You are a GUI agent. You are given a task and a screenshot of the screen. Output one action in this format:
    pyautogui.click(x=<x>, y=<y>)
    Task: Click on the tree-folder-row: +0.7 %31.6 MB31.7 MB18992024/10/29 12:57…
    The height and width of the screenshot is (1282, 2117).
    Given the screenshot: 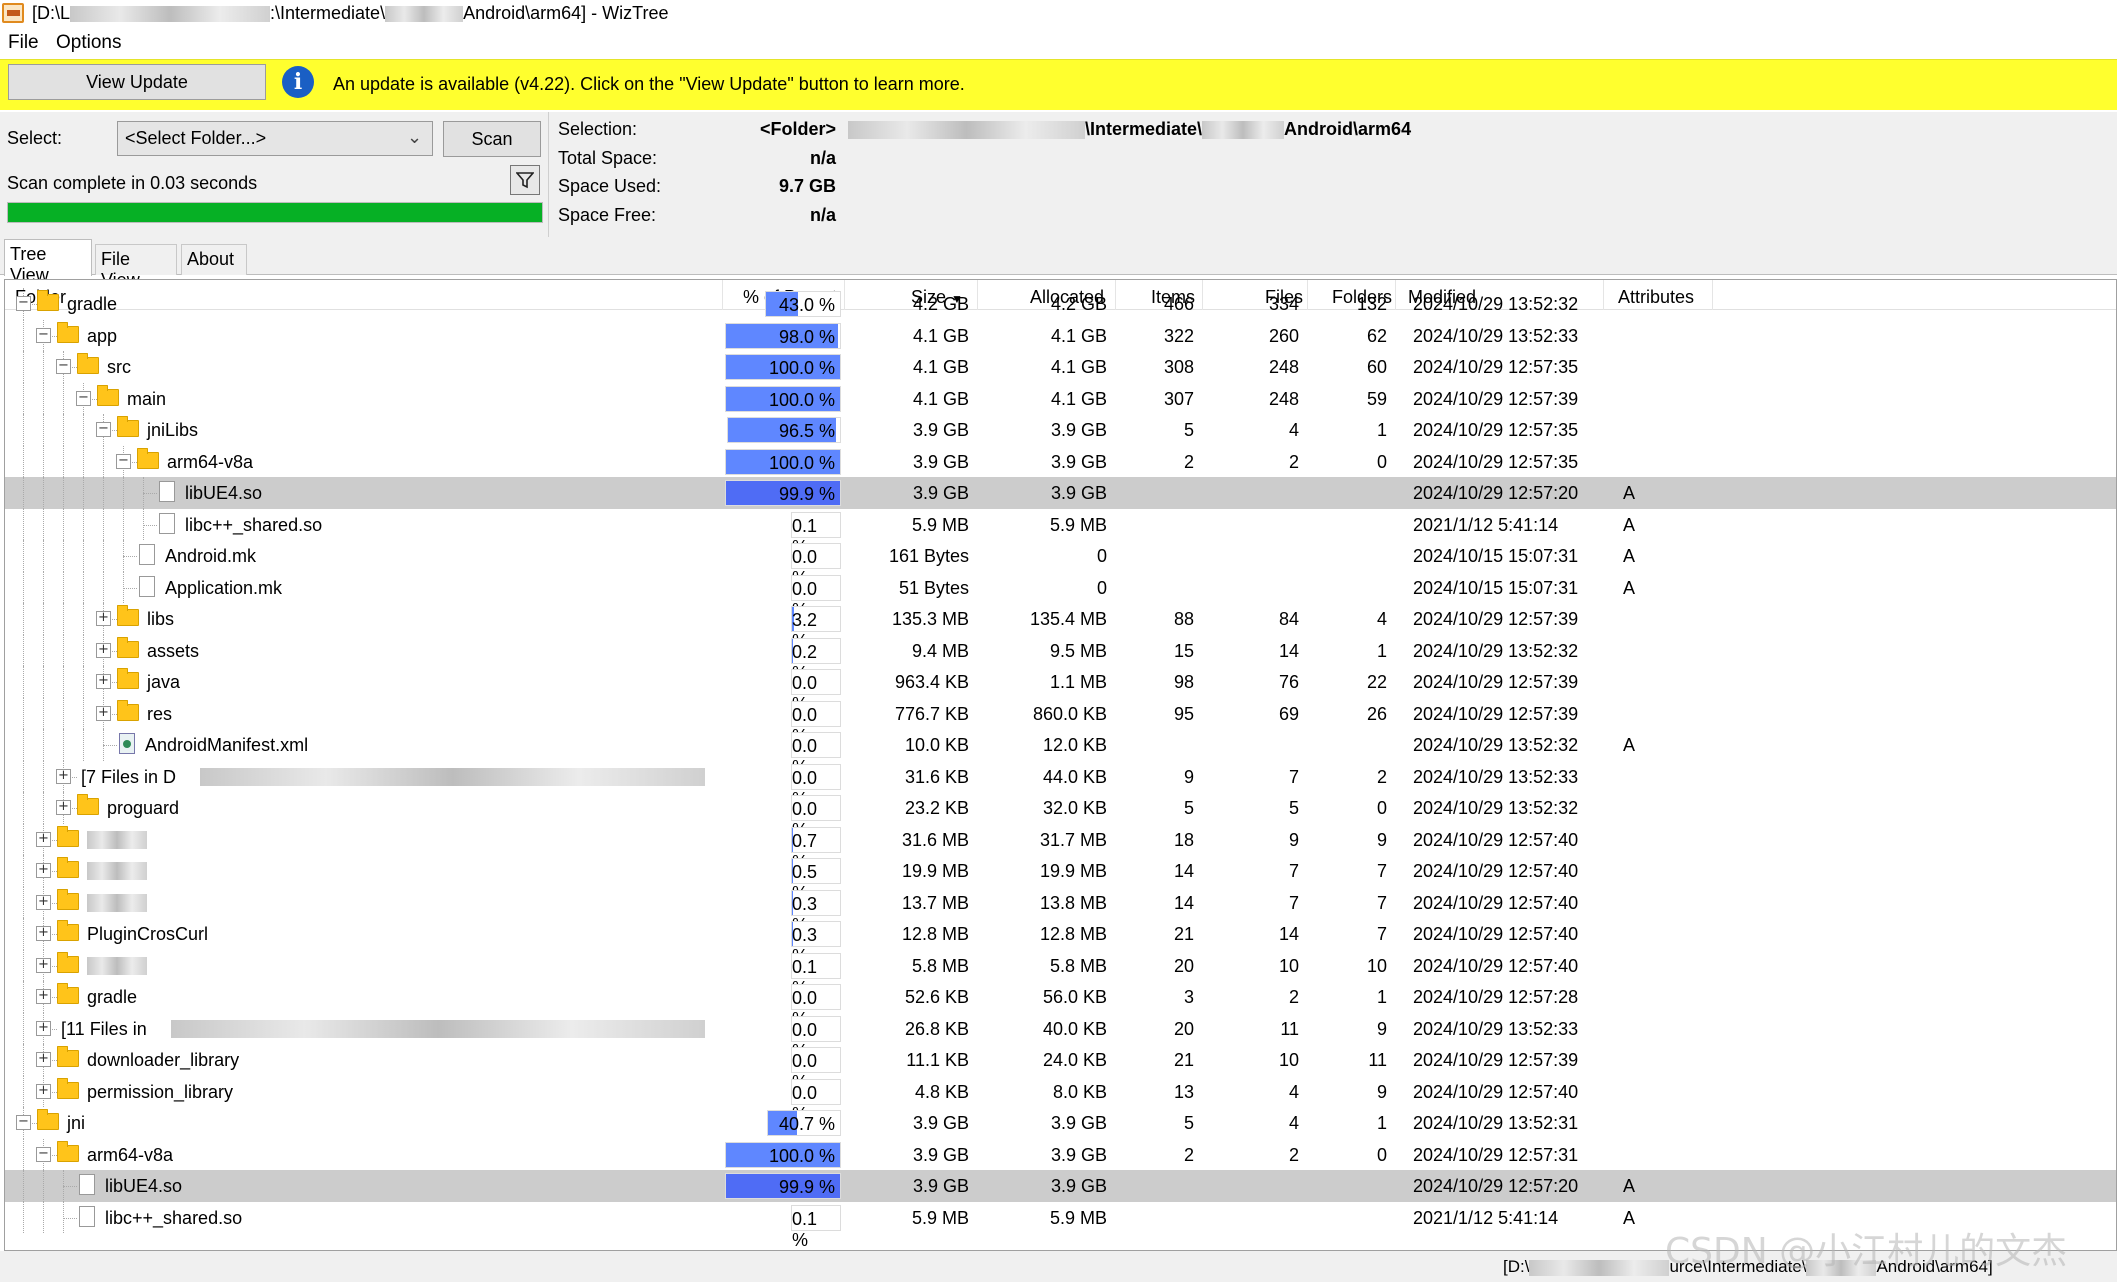 What is the action you would take?
    pyautogui.click(x=1060, y=847)
    